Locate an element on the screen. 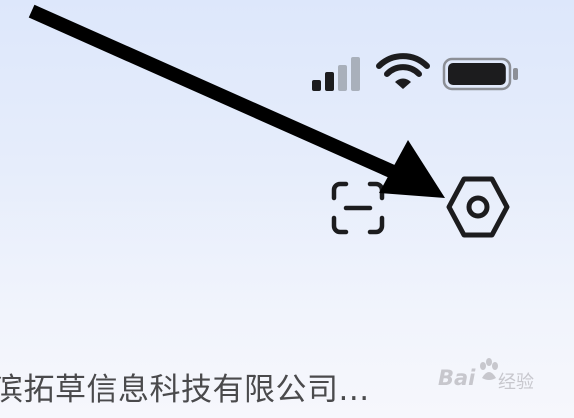 The width and height of the screenshot is (574, 418). settings-hexagon-icon is located at coordinates (478, 207).